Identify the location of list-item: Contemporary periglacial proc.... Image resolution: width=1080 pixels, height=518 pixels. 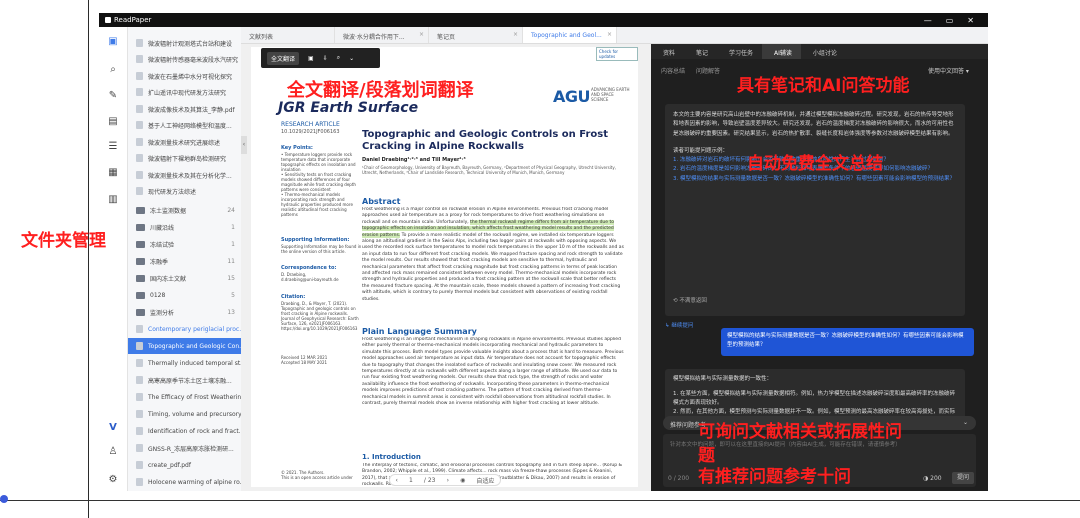
(184, 329).